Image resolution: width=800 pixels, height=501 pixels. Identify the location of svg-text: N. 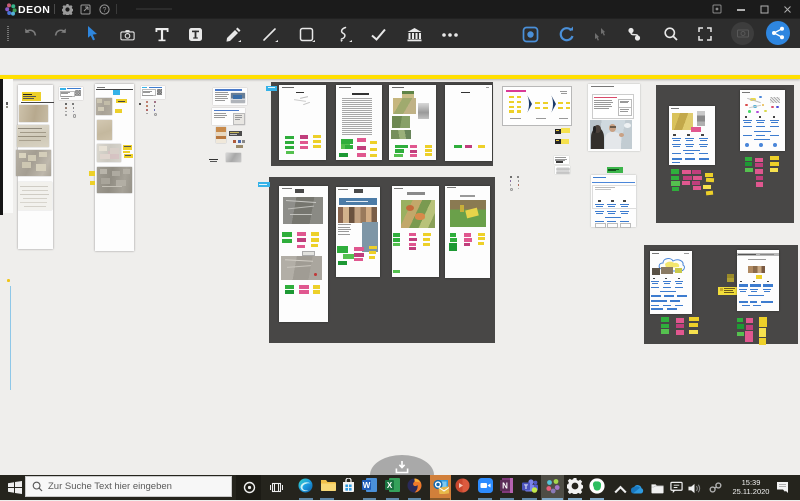
(505, 486).